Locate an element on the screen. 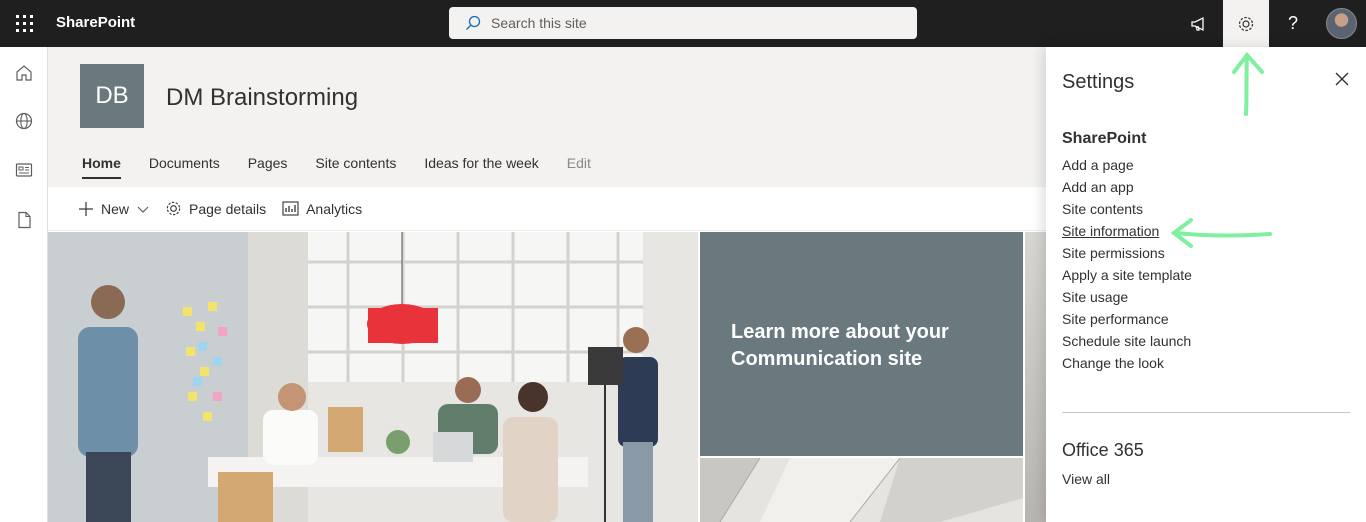 The image size is (1366, 522). analytics-button: Analytics is located at coordinates (322, 209).